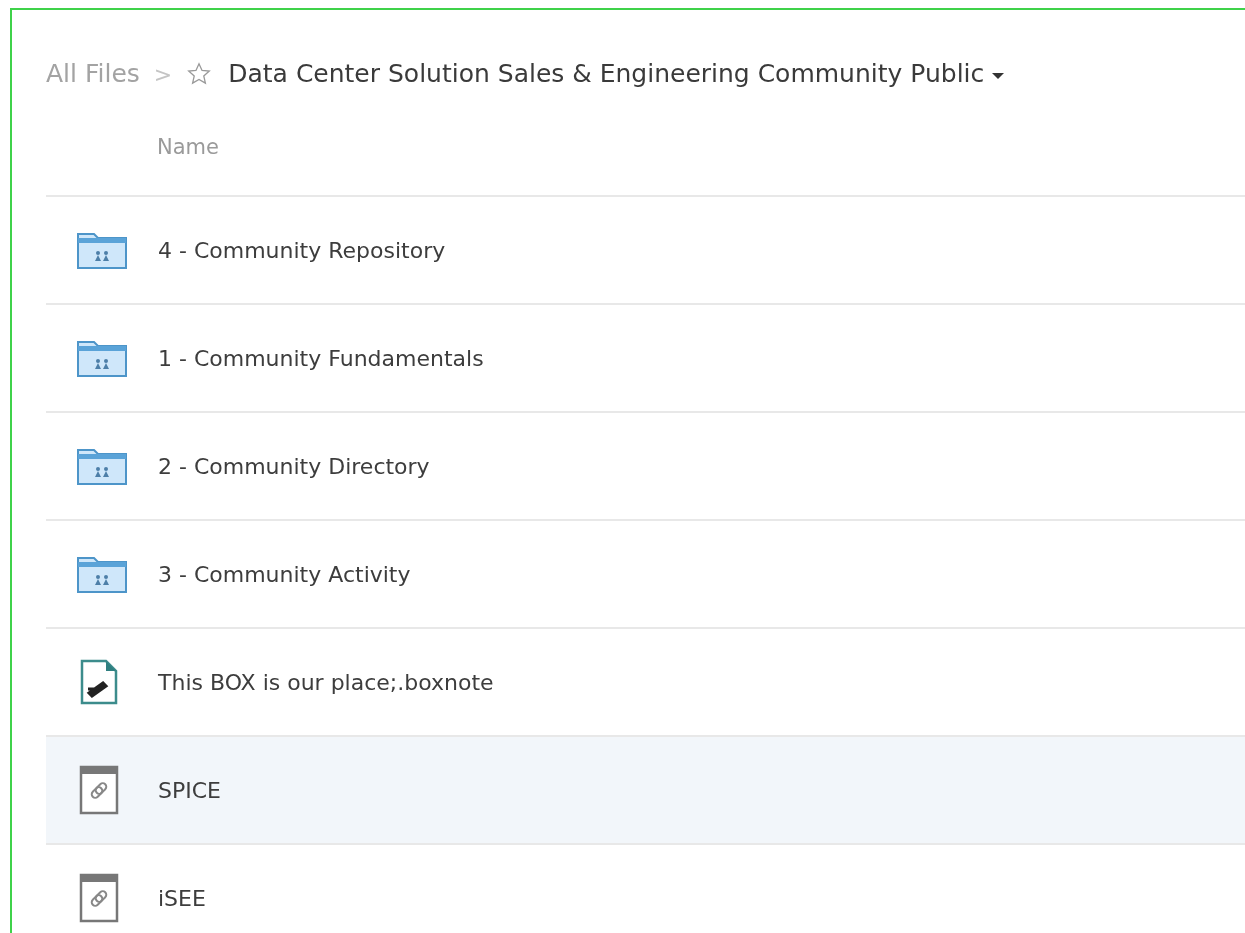 This screenshot has width=1245, height=933. I want to click on file-name: This BOX is our place;.boxnote, so click(326, 682).